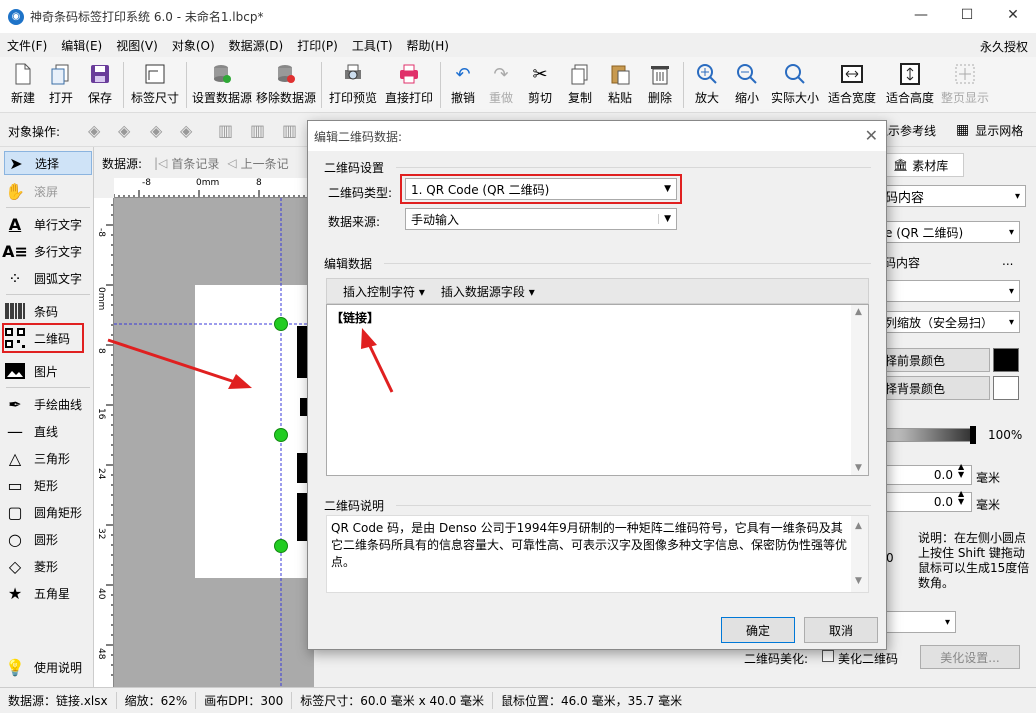 This screenshot has height=713, width=1036. What do you see at coordinates (428, 45) in the screenshot?
I see `menu-help: 帮助(H)` at bounding box center [428, 45].